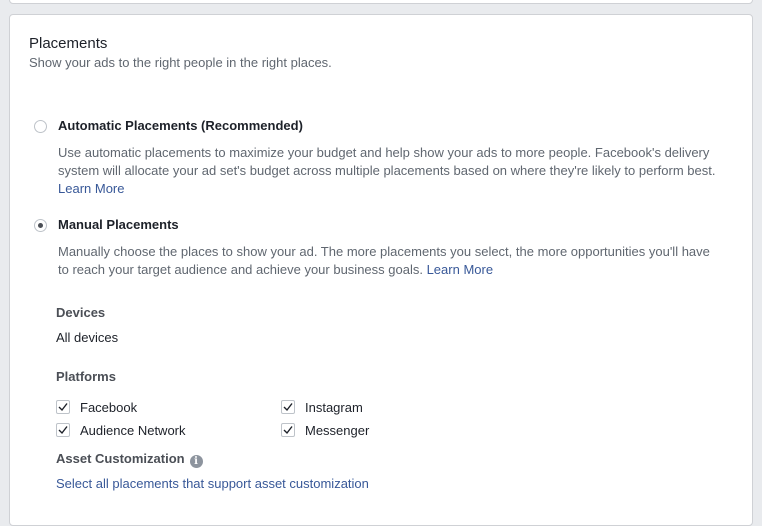 This screenshot has height=526, width=762. I want to click on automatic-placements-label: Automatic Placements (Recommended), so click(180, 125).